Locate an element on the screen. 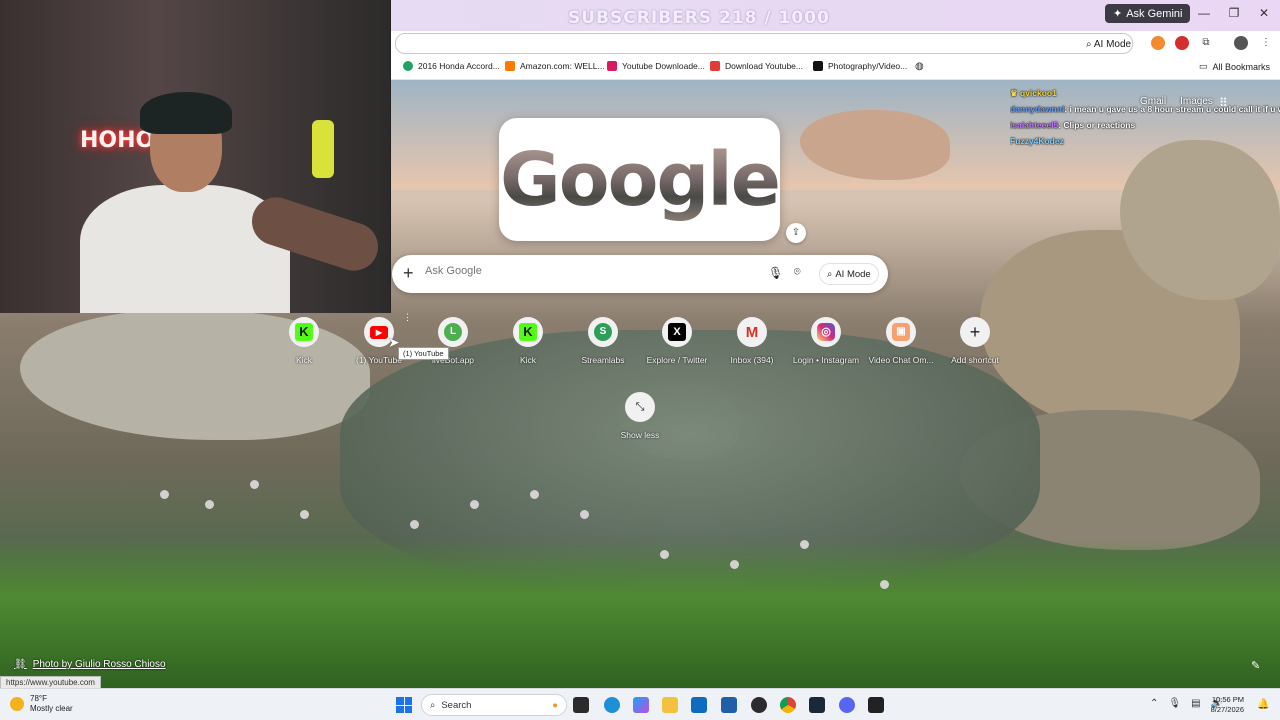 This screenshot has width=1280, height=720. add-plus-icon: + is located at coordinates (408, 273).